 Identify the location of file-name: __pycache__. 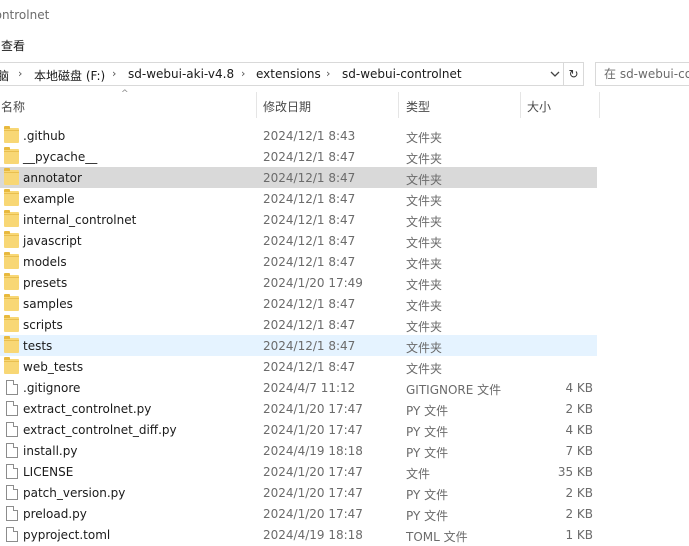
(60, 157).